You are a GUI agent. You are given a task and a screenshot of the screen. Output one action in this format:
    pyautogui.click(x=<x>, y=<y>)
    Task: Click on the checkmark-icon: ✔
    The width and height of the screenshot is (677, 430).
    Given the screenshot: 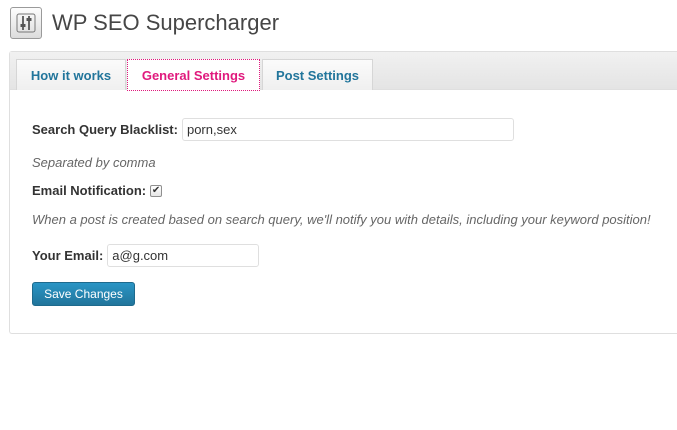 What is the action you would take?
    pyautogui.click(x=156, y=190)
    